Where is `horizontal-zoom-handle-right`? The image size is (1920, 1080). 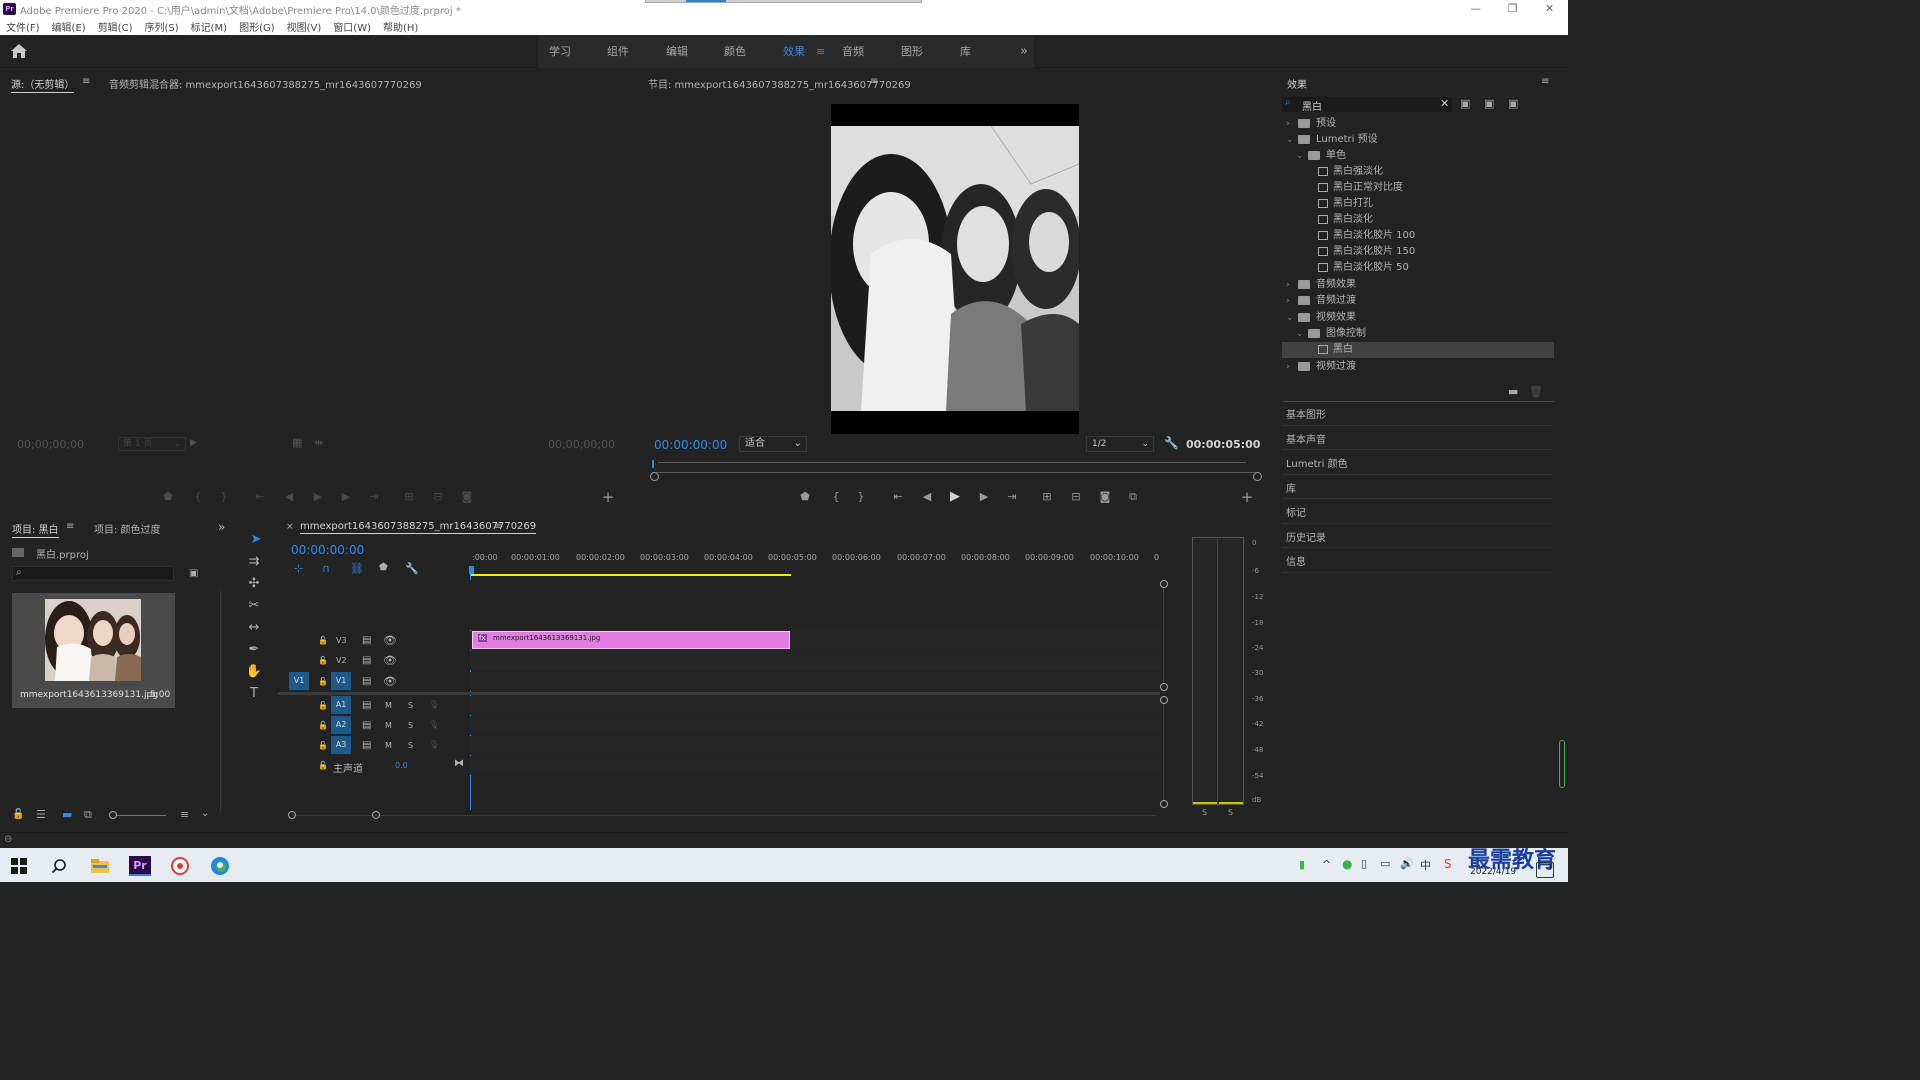
horizontal-zoom-handle-right is located at coordinates (376, 815).